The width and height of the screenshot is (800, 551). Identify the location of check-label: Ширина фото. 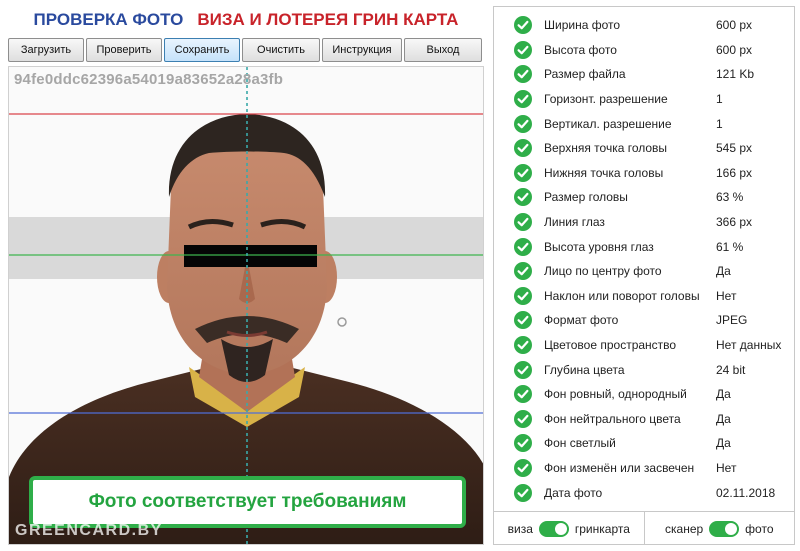
(582, 25).